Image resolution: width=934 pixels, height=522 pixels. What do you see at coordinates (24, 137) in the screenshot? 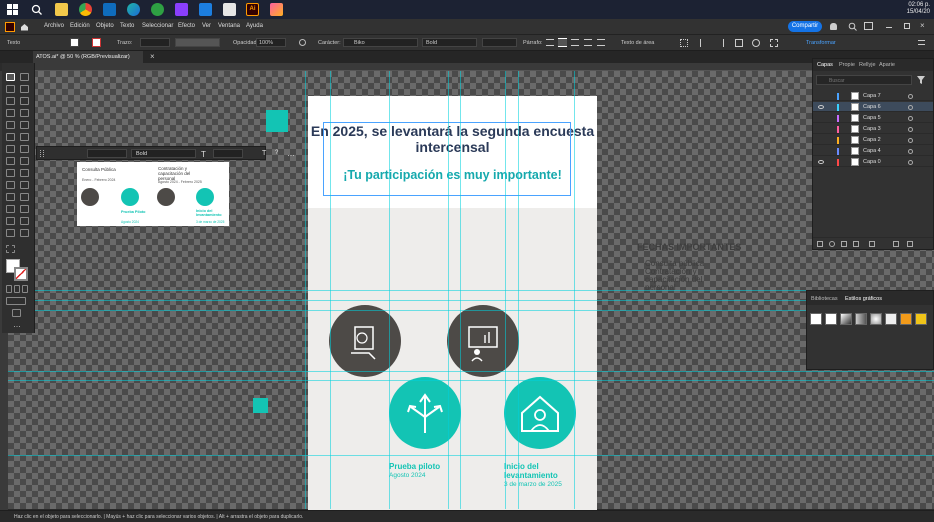
I see `eraser-tool-icon` at bounding box center [24, 137].